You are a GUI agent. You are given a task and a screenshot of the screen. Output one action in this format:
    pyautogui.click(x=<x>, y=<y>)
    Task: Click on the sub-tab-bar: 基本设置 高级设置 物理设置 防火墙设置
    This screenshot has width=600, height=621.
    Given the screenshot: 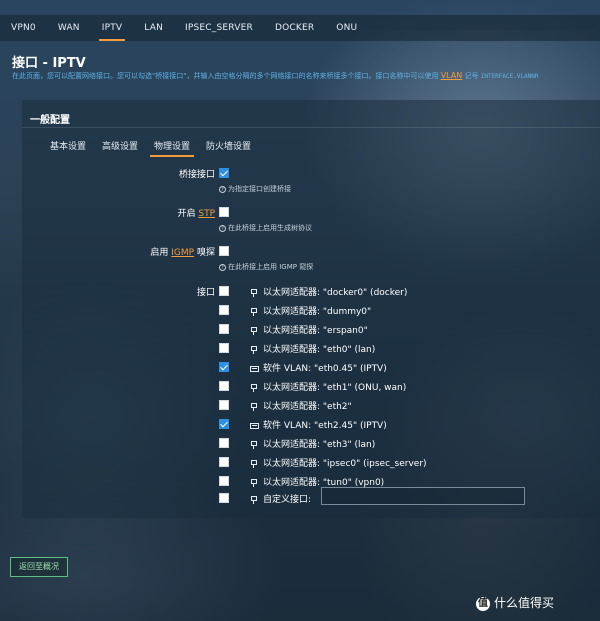 What is the action you would take?
    pyautogui.click(x=150, y=148)
    